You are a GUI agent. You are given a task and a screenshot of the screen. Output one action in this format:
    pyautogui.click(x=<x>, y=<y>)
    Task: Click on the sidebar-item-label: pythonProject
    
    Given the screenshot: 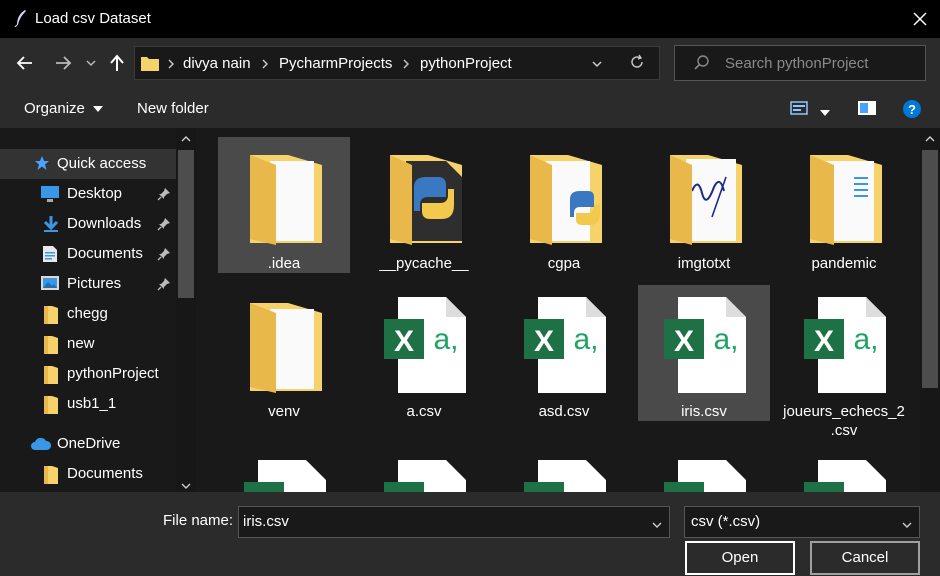 What is the action you would take?
    pyautogui.click(x=113, y=373)
    